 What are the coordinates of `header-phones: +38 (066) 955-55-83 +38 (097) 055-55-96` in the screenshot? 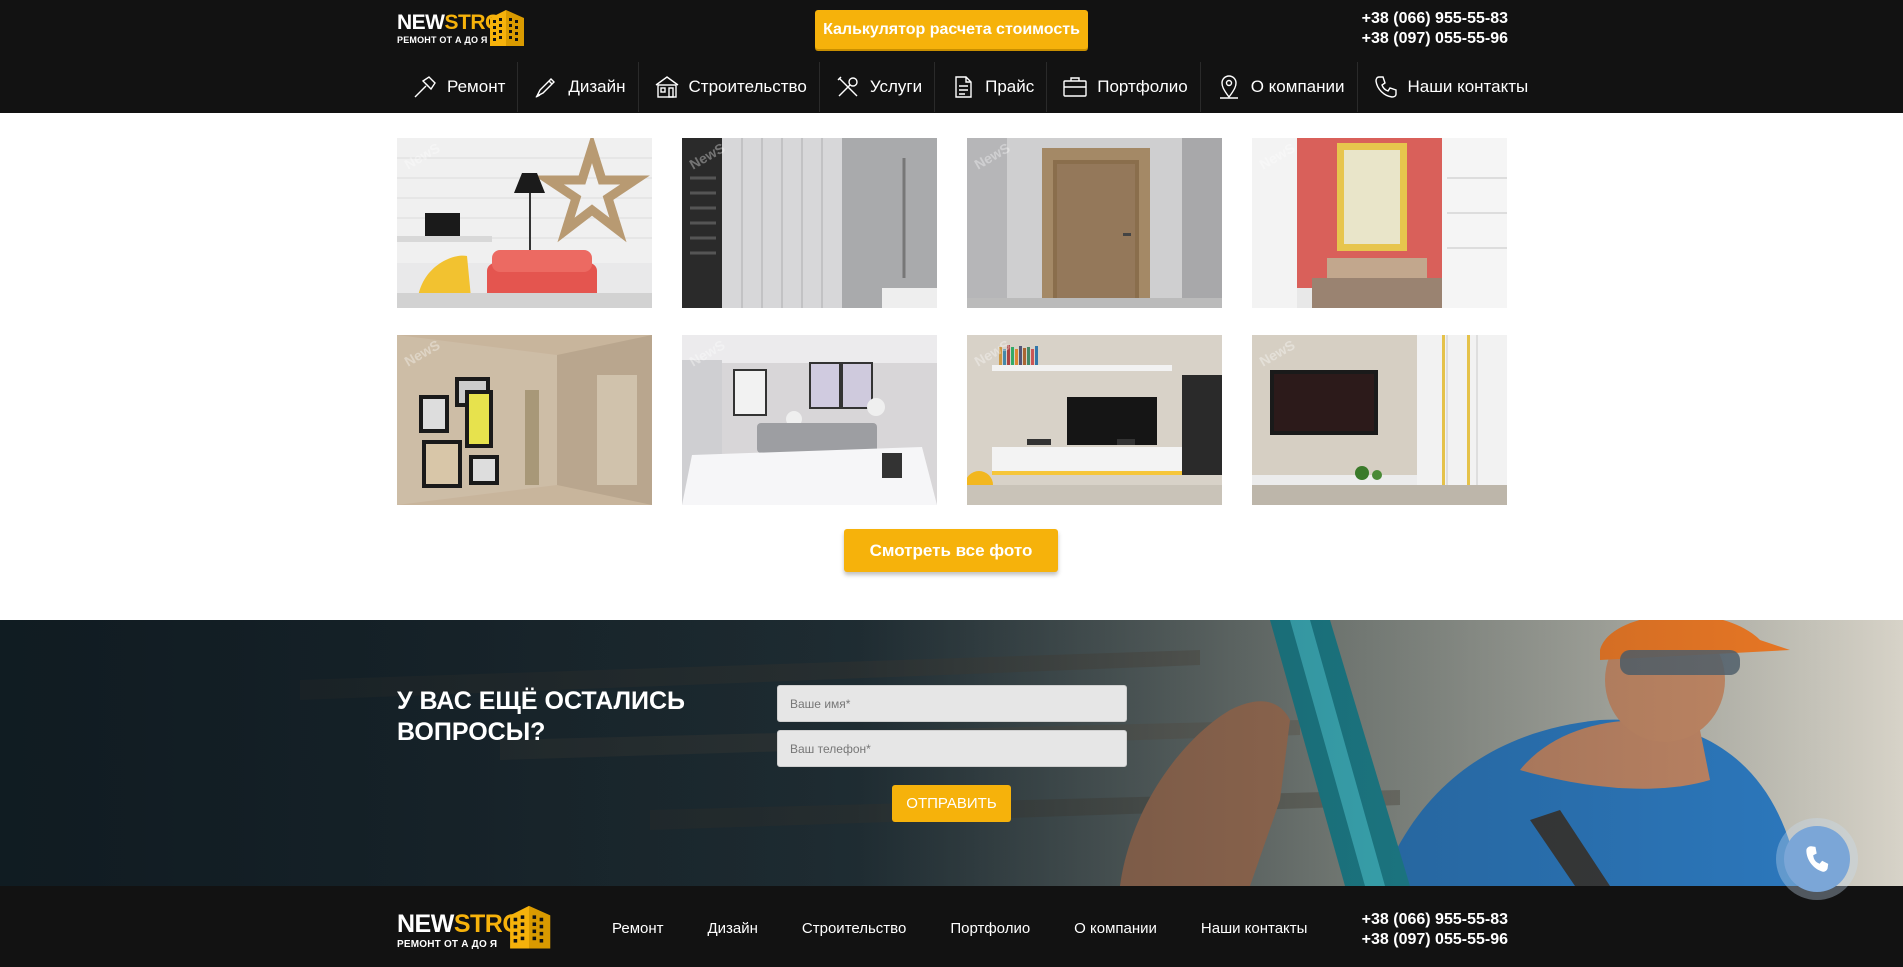 It's located at (1435, 29).